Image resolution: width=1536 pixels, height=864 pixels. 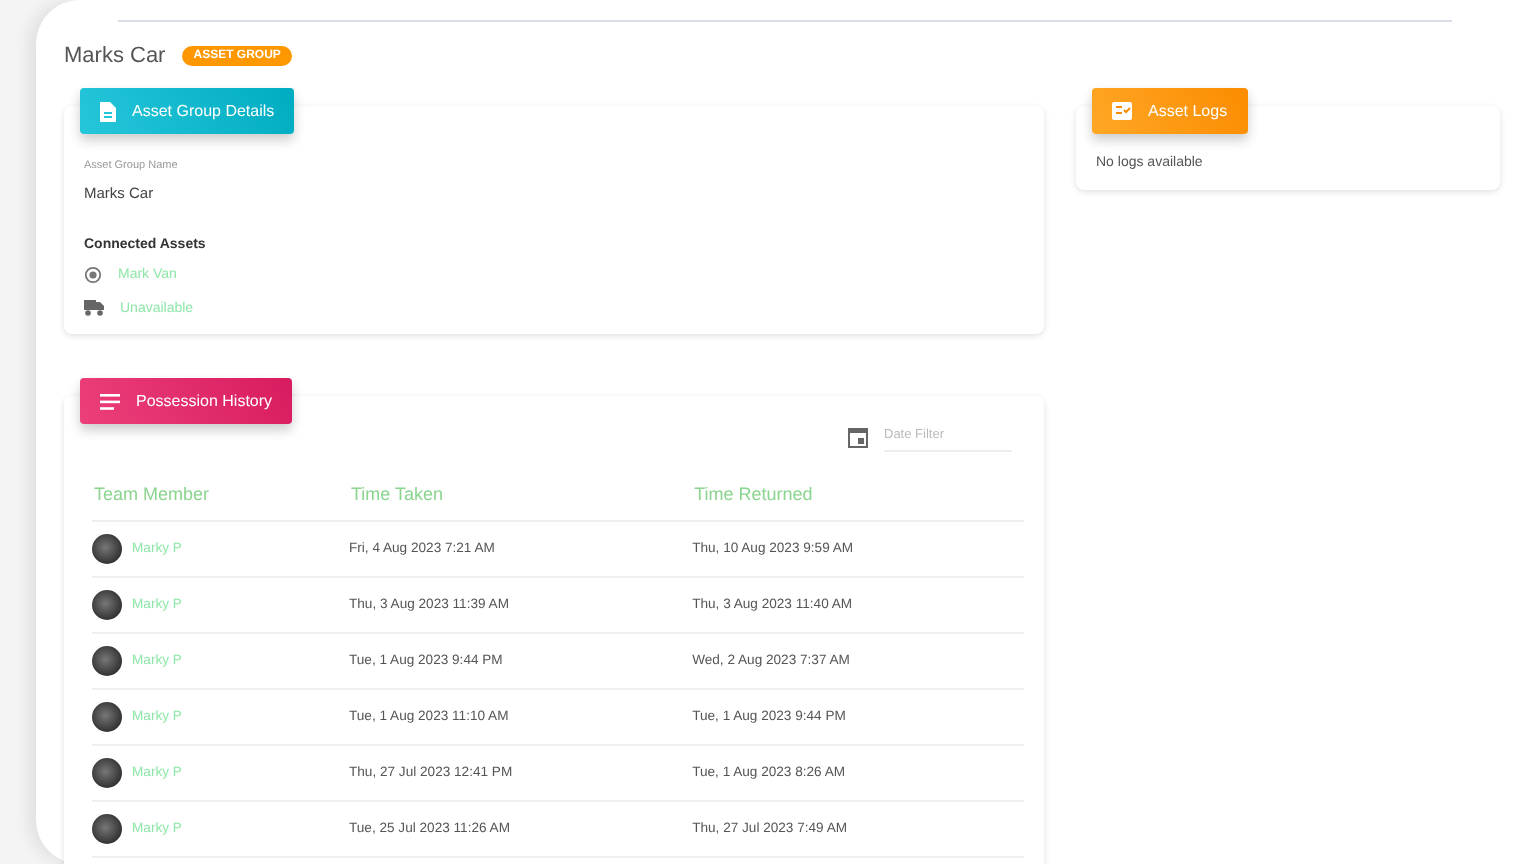 I want to click on logs-header-label: Asset Logs, so click(x=1188, y=111).